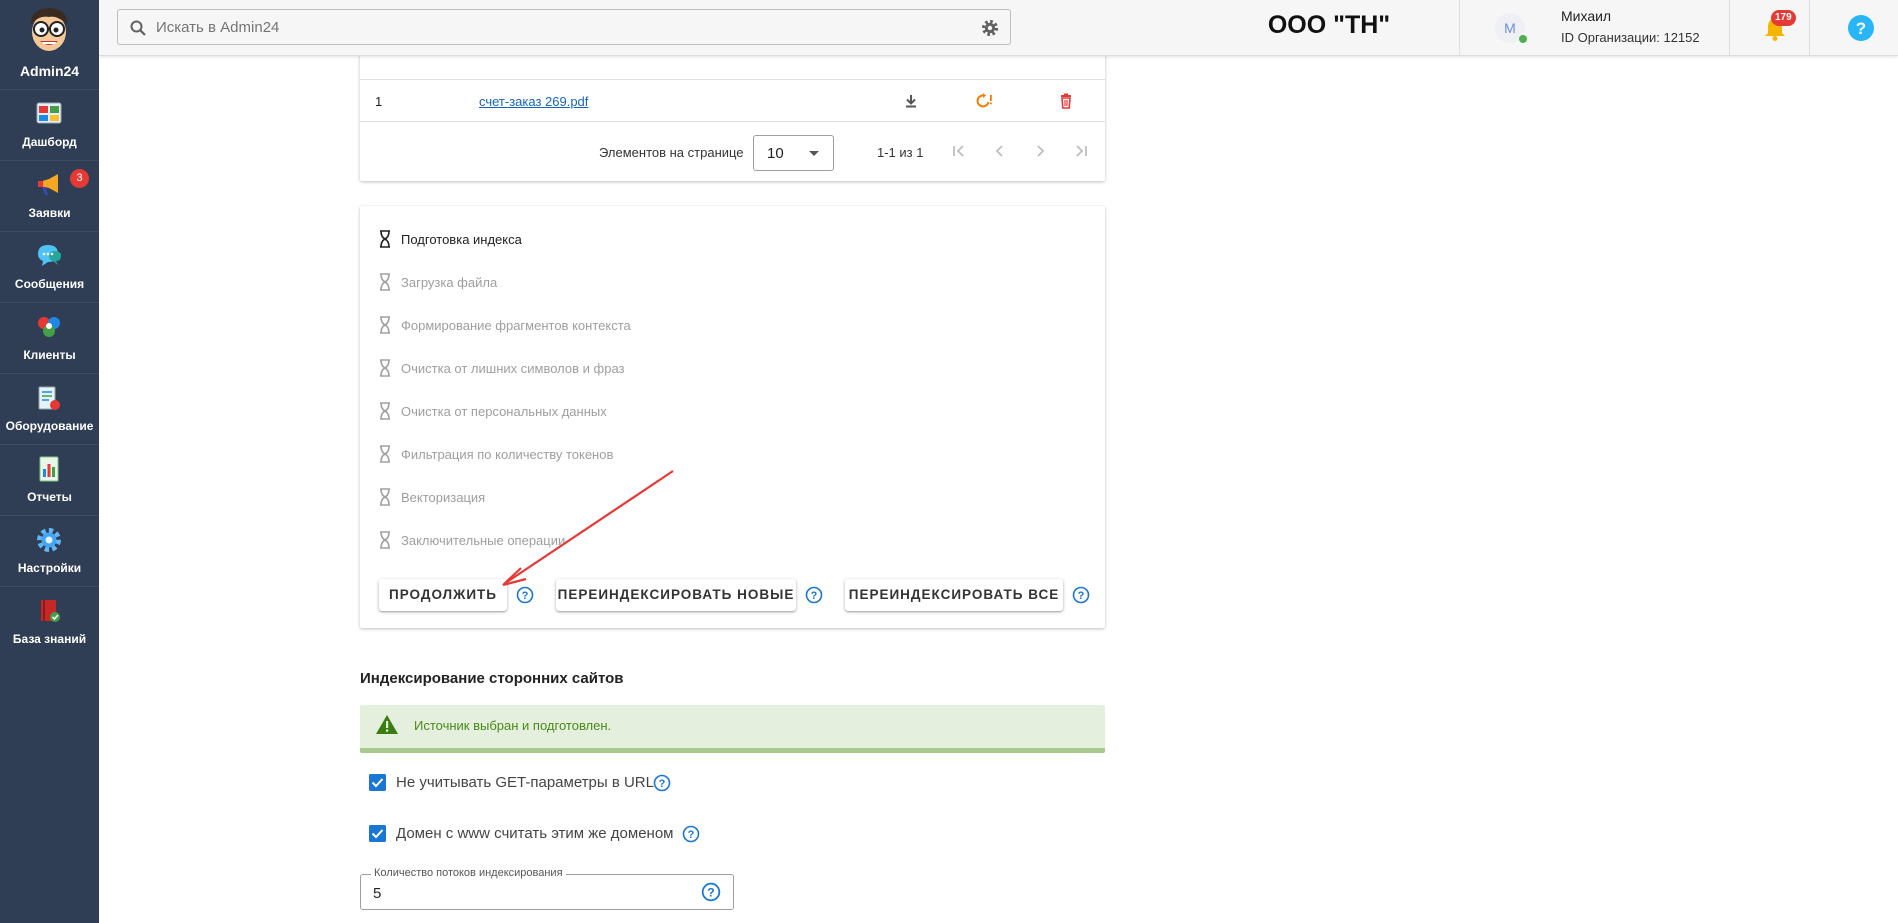 The width and height of the screenshot is (1898, 923). What do you see at coordinates (814, 153) in the screenshot?
I see `chevron-down-icon` at bounding box center [814, 153].